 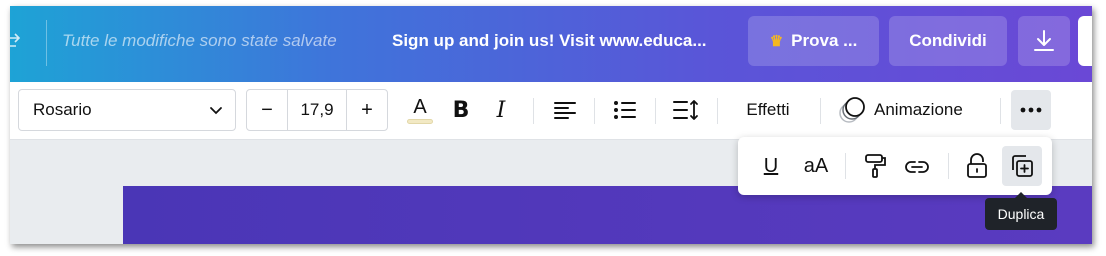 What do you see at coordinates (127, 110) in the screenshot?
I see `font-family-select: Rosario` at bounding box center [127, 110].